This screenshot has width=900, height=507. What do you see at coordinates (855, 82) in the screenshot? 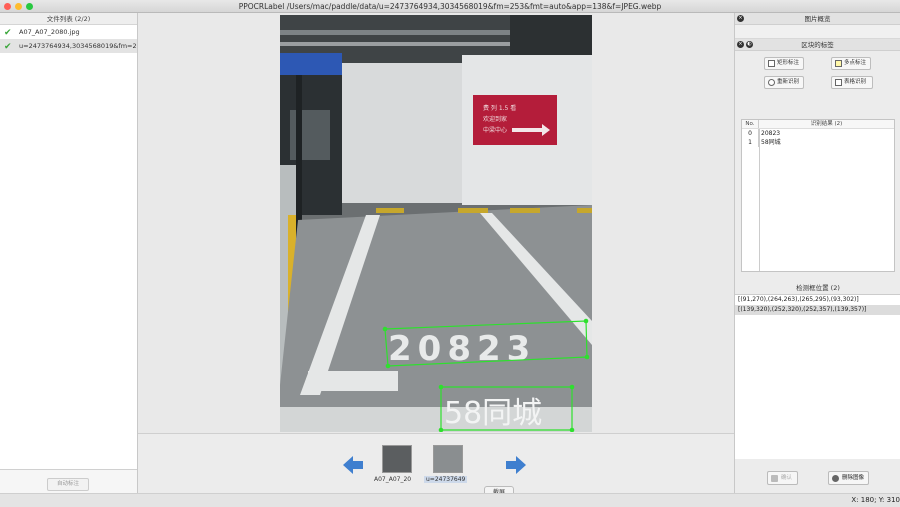
I see `button-label: 表格识别` at bounding box center [855, 82].